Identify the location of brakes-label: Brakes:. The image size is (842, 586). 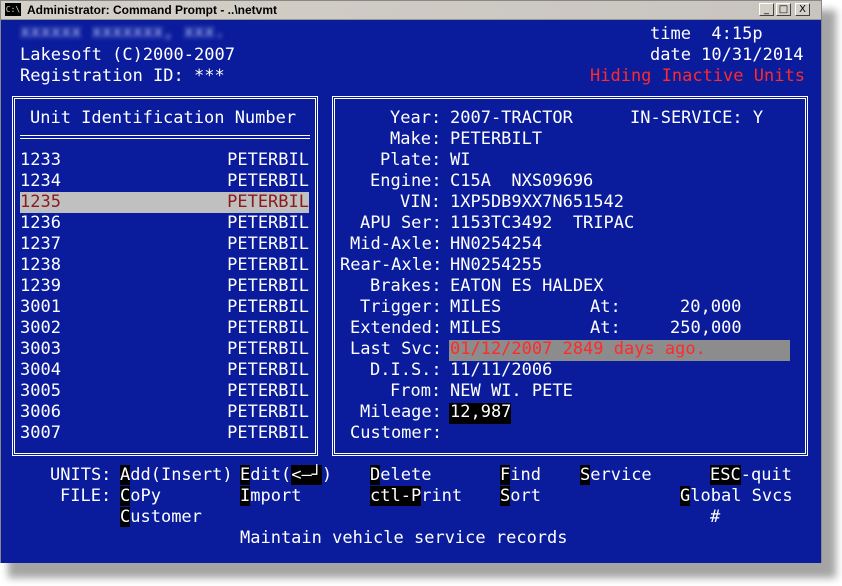
(406, 286).